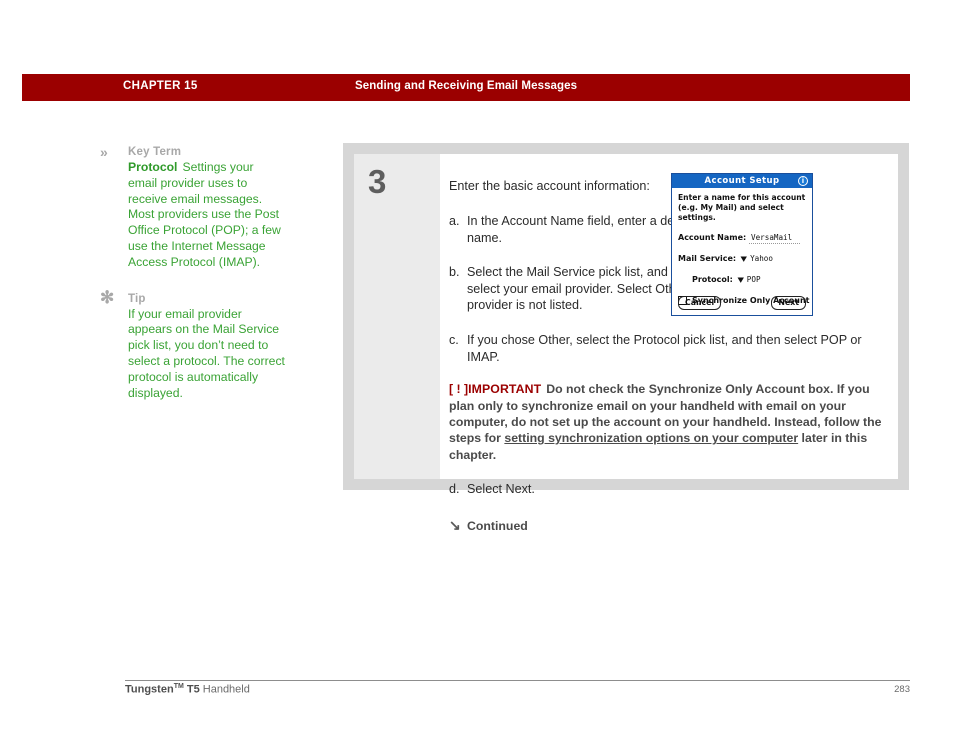 Image resolution: width=954 pixels, height=738 pixels. I want to click on pda-title-bar: Account Setup i, so click(742, 181).